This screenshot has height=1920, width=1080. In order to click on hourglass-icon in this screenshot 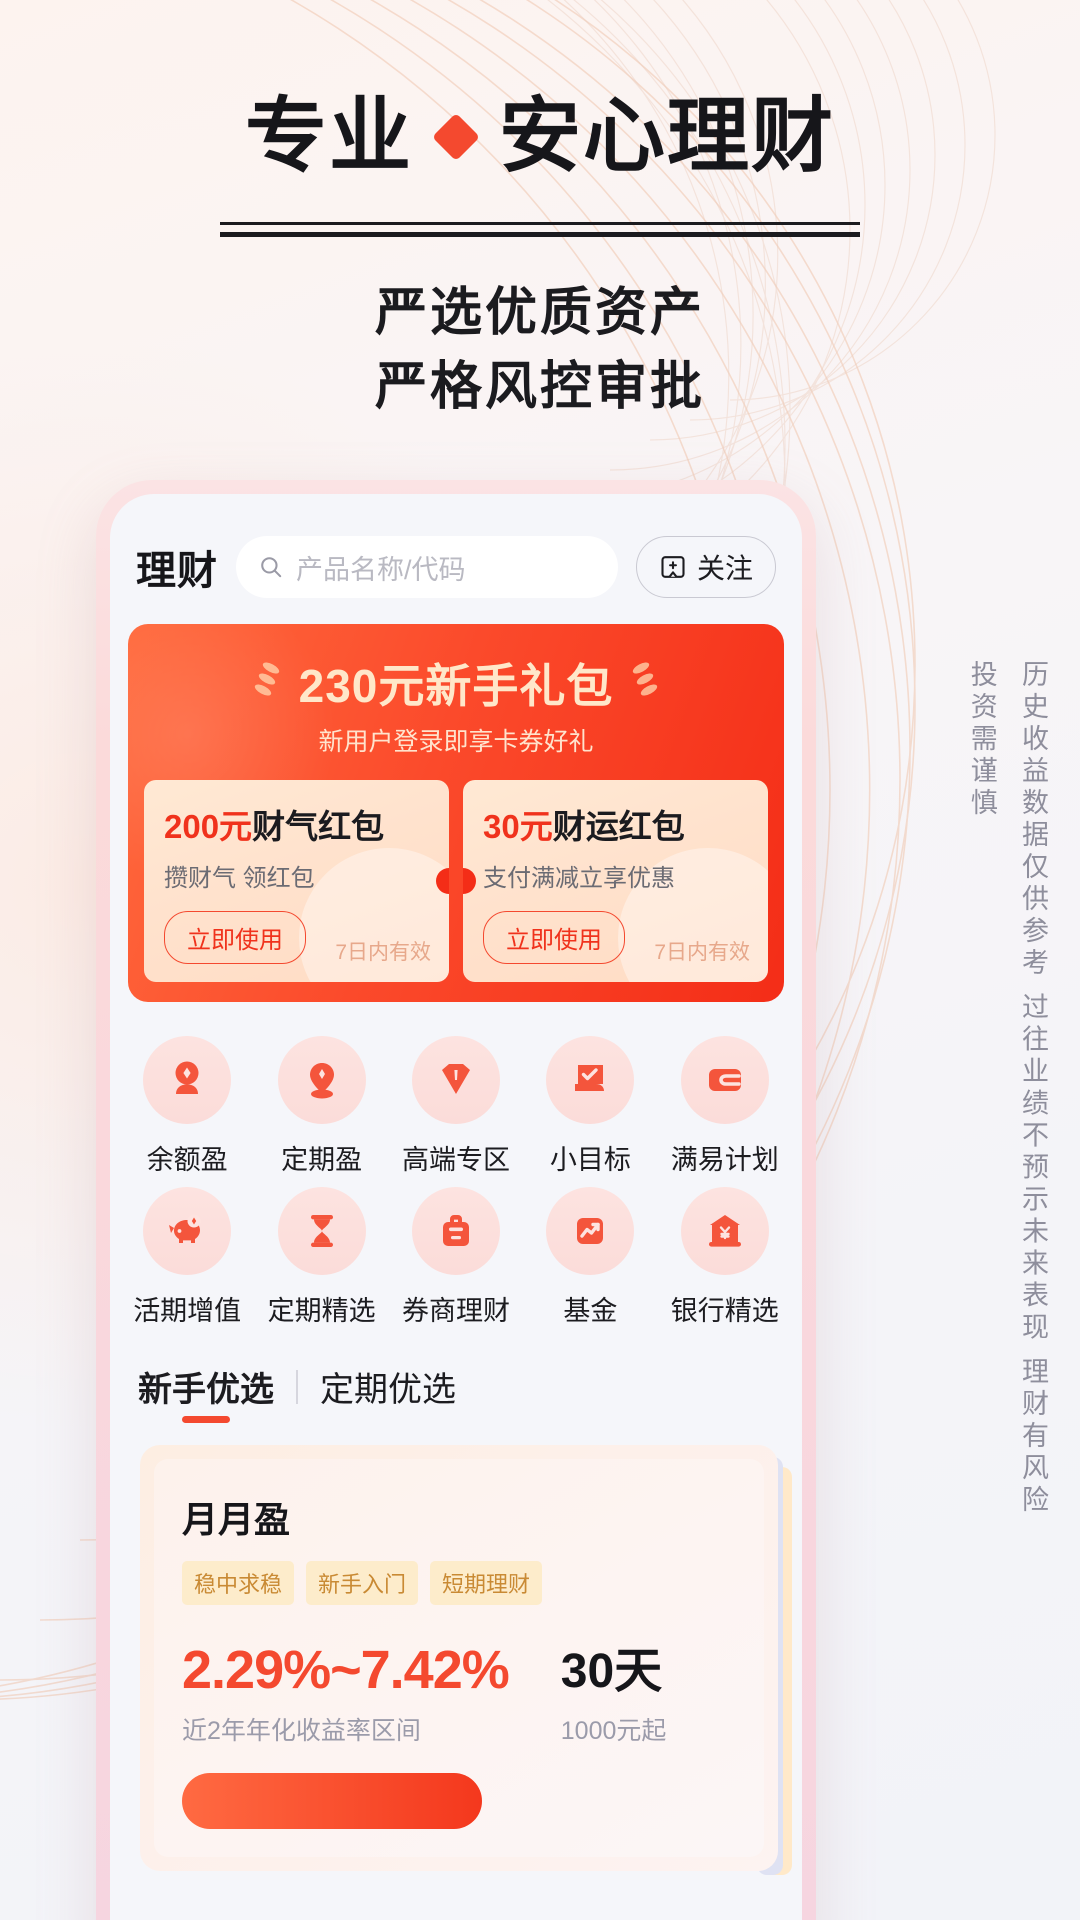, I will do `click(321, 1231)`.